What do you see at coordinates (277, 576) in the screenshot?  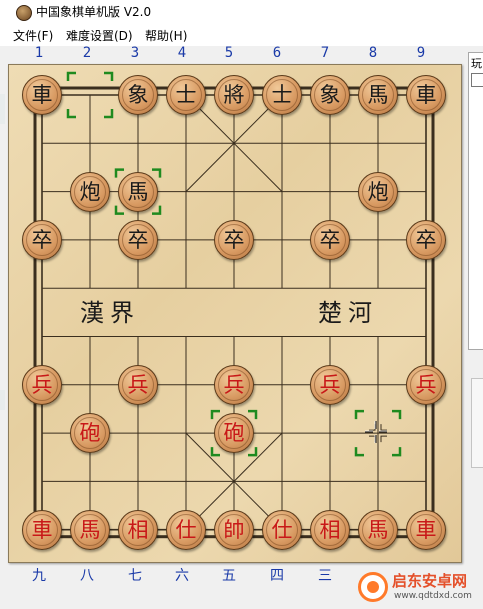 I see `column-label-cn: 四` at bounding box center [277, 576].